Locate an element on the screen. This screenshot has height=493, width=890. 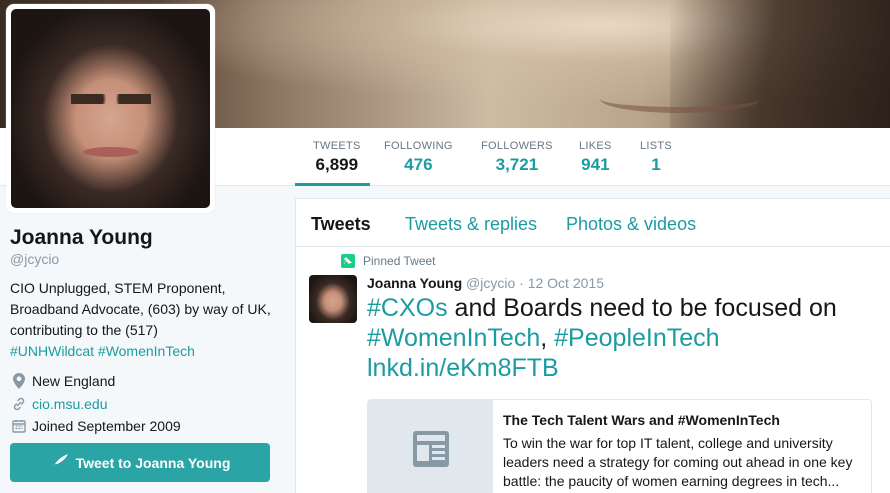
tweet-to-label: Tweet to Joanna Young is located at coordinates (153, 462).